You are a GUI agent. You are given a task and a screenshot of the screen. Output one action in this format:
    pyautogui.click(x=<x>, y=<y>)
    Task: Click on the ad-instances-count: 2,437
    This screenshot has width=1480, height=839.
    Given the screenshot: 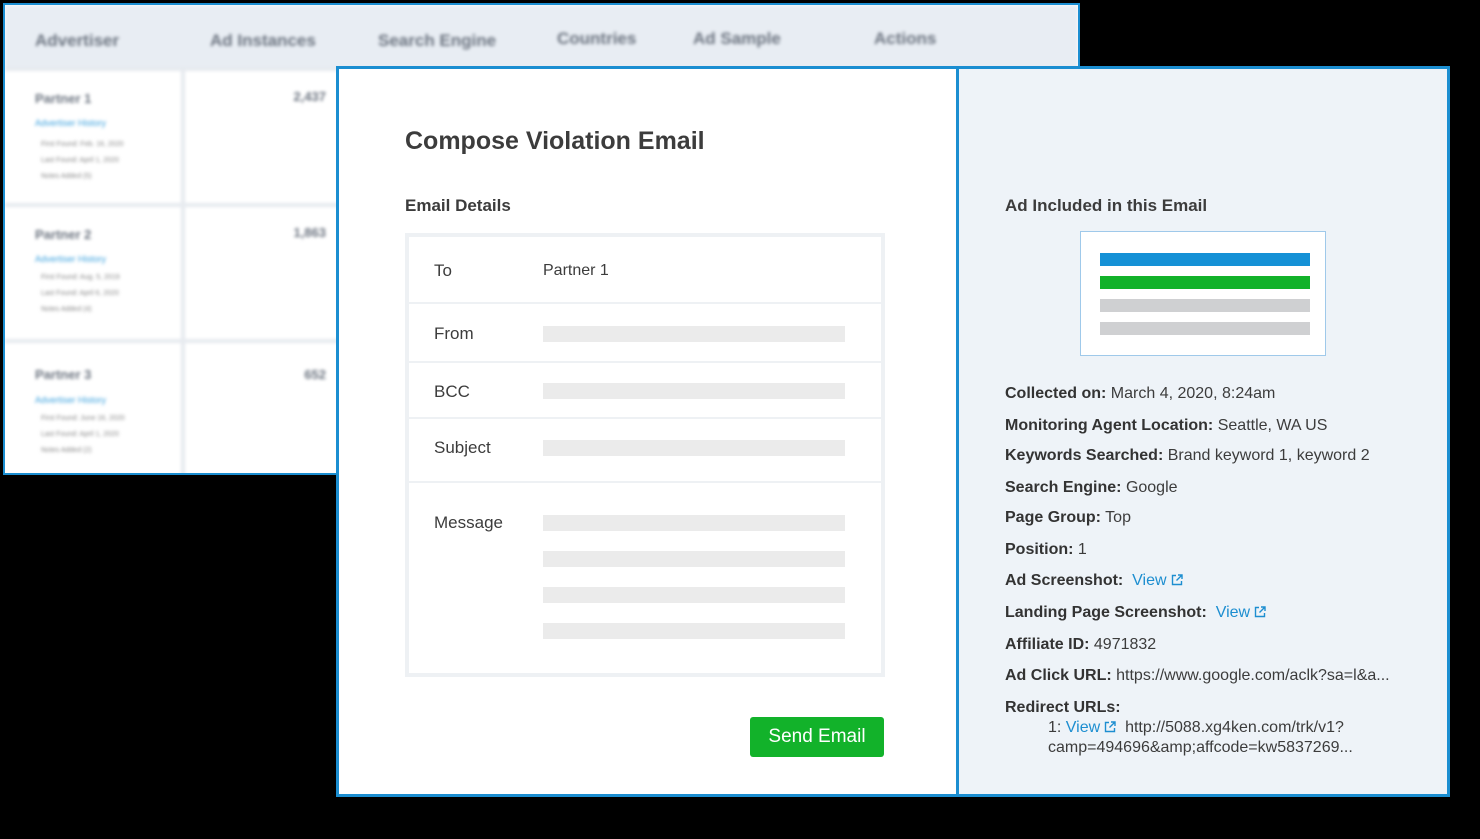 What is the action you would take?
    pyautogui.click(x=309, y=96)
    